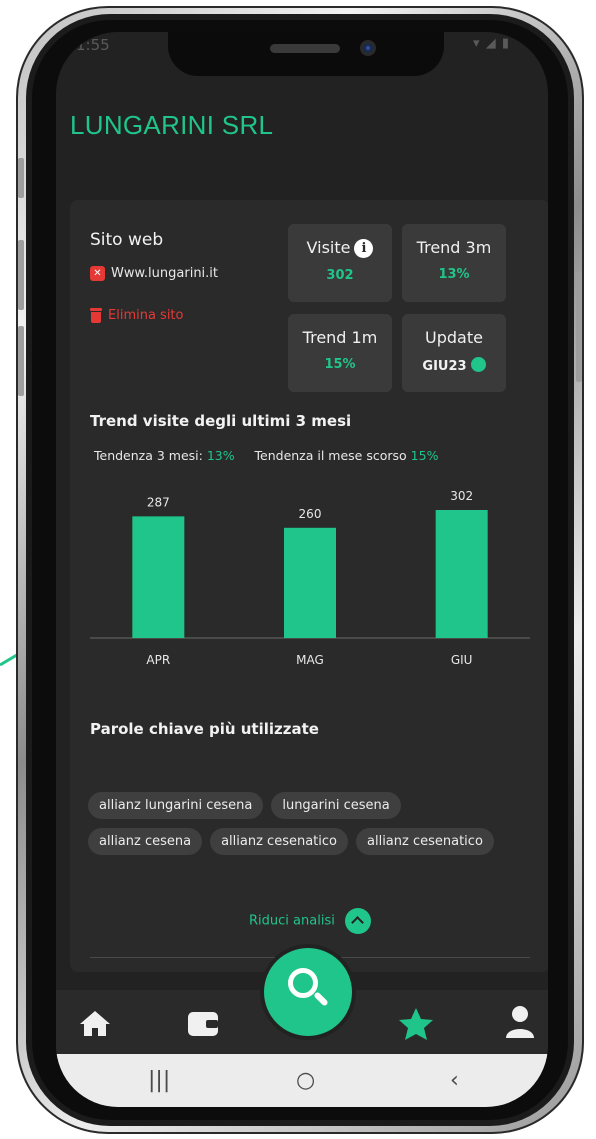 Image resolution: width=596 pixels, height=1139 pixels. Describe the element at coordinates (95, 1023) in the screenshot. I see `home-icon` at that location.